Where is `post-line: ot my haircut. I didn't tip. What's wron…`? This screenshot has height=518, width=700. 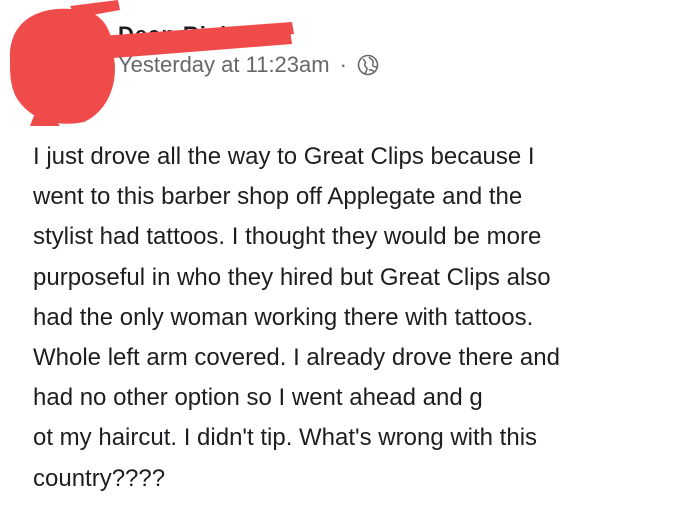
post-line: ot my haircut. I didn't tip. What's wron… is located at coordinates (285, 438).